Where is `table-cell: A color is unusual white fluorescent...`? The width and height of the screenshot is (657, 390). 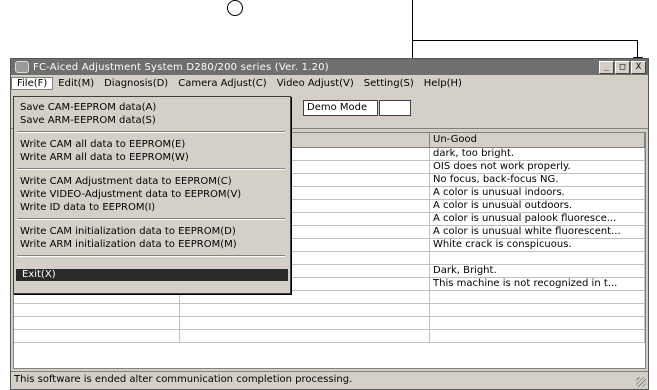
table-cell: A color is unusual white fluorescent... is located at coordinates (537, 232).